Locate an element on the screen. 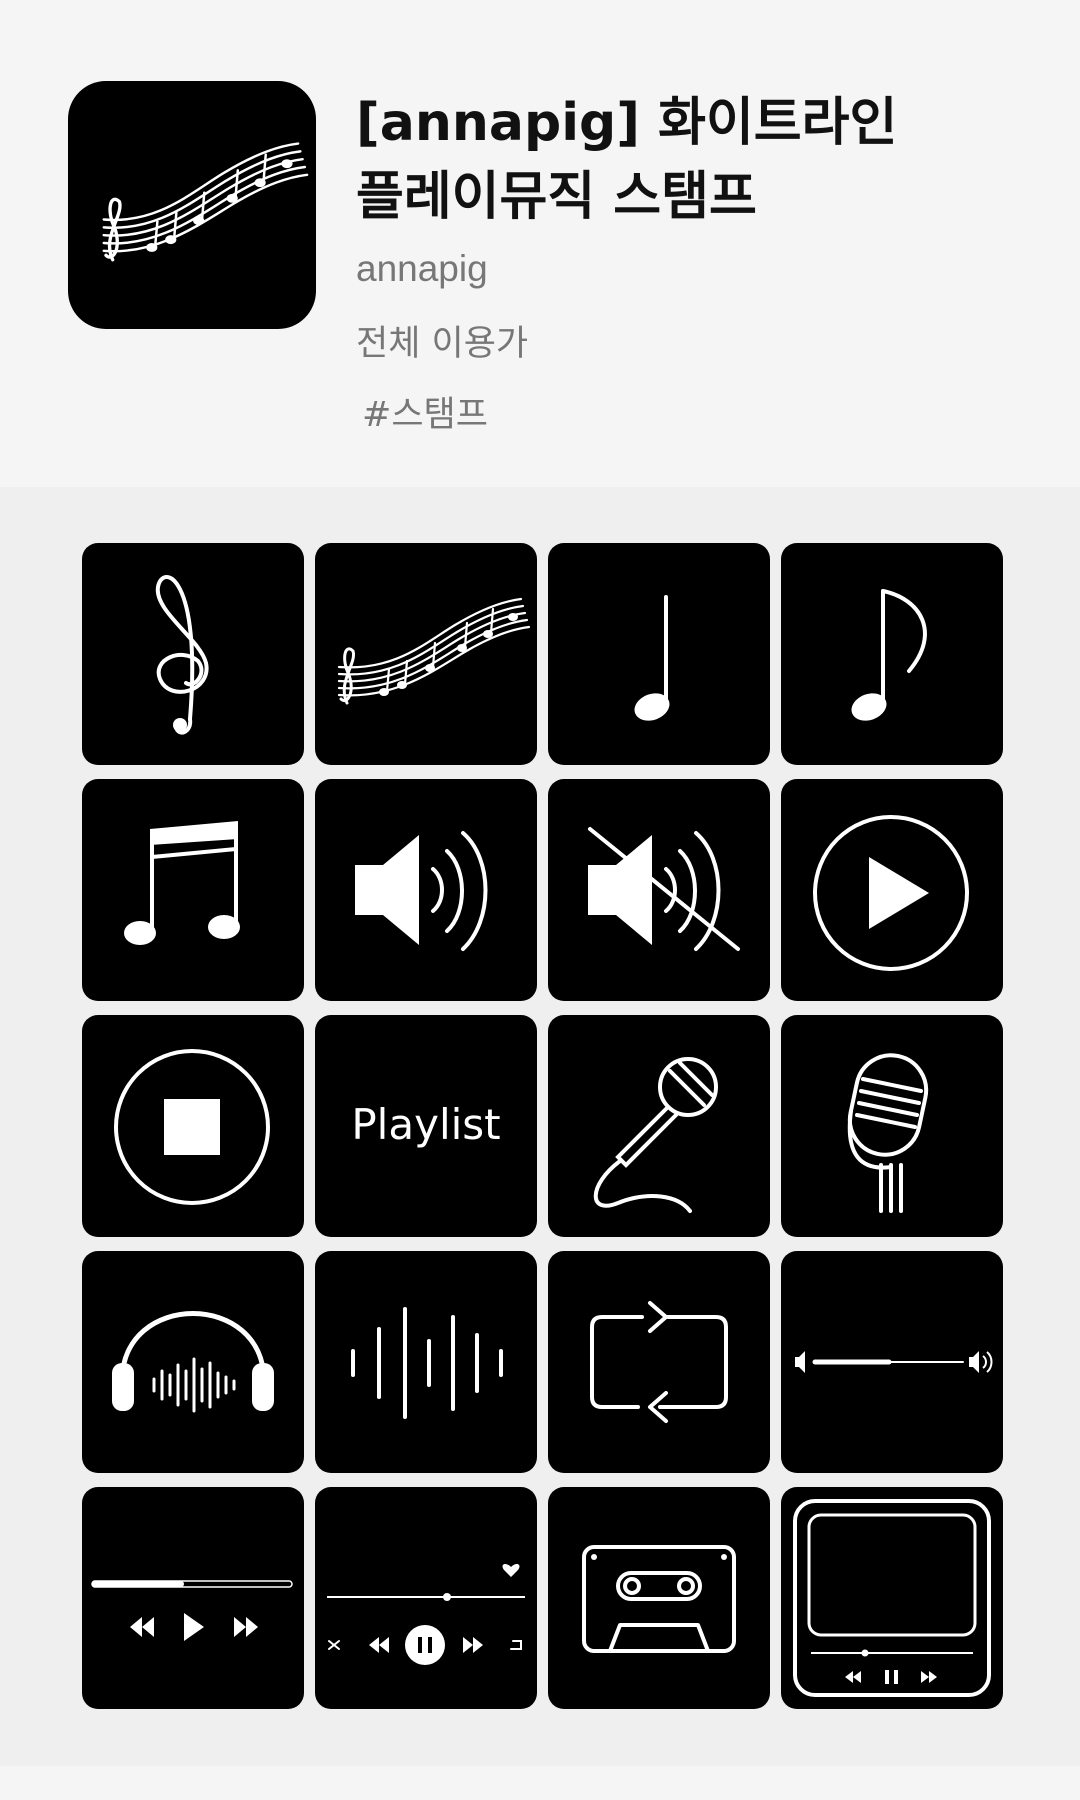 The height and width of the screenshot is (1800, 1080). music-player-screen-icon is located at coordinates (892, 1598).